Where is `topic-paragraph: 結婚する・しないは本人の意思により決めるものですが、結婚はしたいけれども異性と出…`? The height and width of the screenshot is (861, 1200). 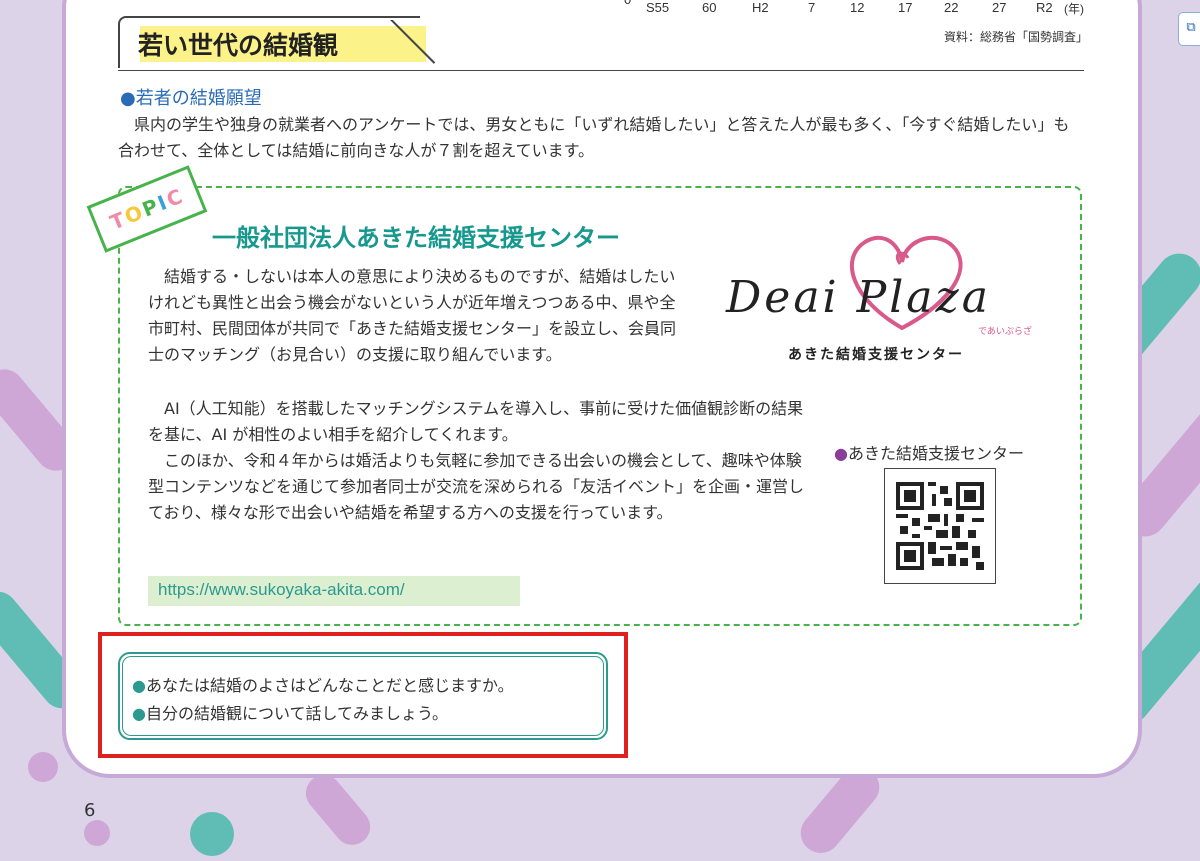 topic-paragraph: 結婚する・しないは本人の意思により決めるものですが、結婚はしたいけれども異性と出… is located at coordinates (418, 316).